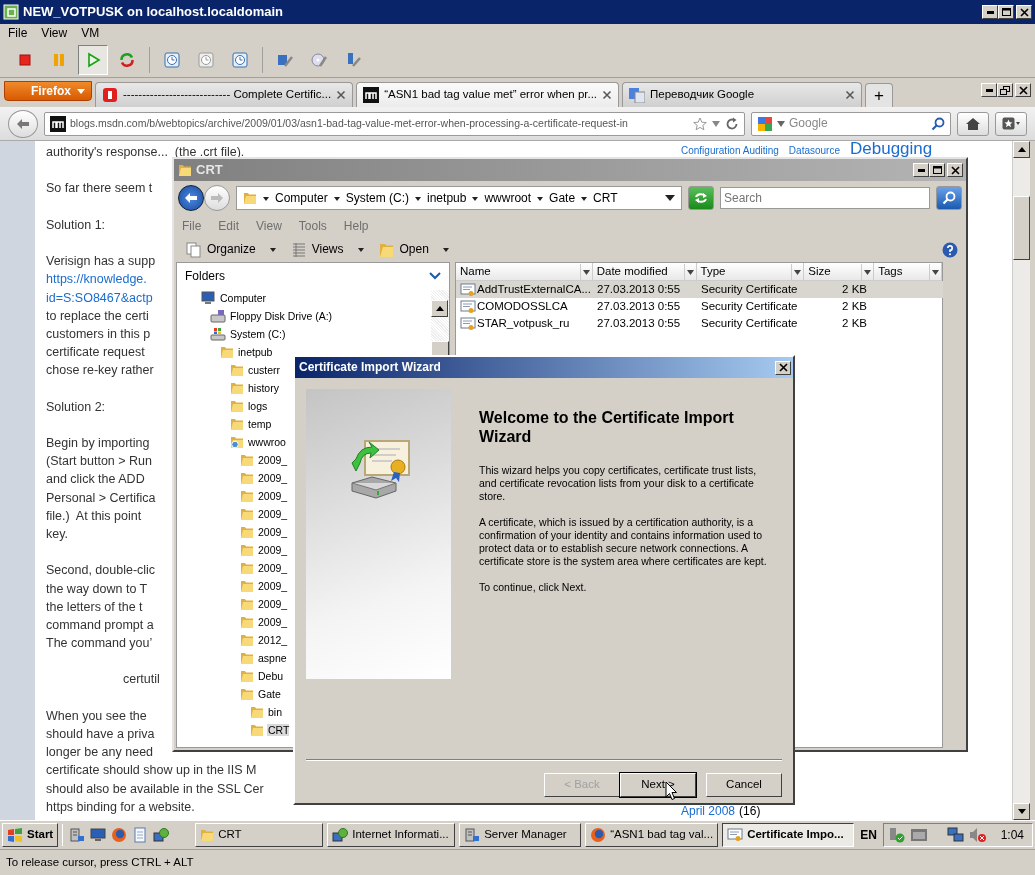 The image size is (1035, 875). What do you see at coordinates (447, 198) in the screenshot?
I see `breadcrumb-item: inetpub` at bounding box center [447, 198].